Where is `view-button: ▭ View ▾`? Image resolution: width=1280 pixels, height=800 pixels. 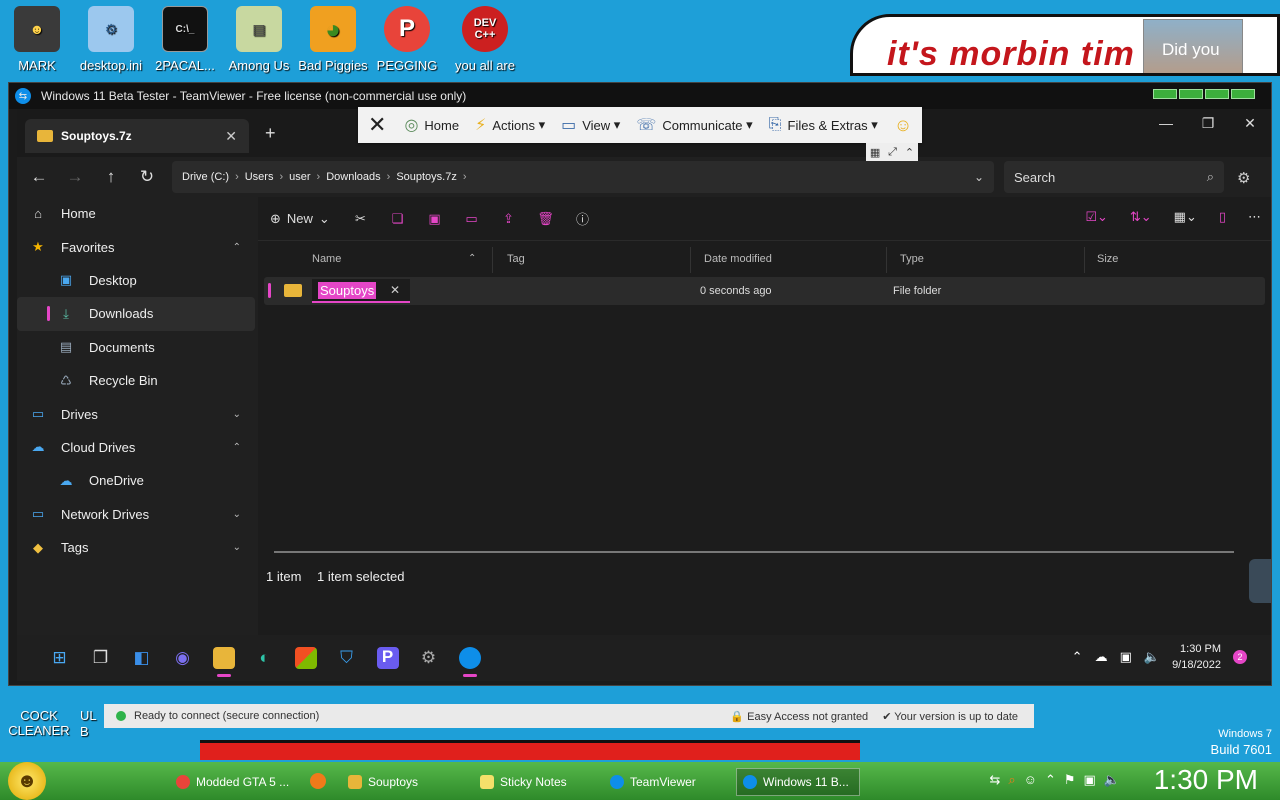 view-button: ▭ View ▾ is located at coordinates (590, 125).